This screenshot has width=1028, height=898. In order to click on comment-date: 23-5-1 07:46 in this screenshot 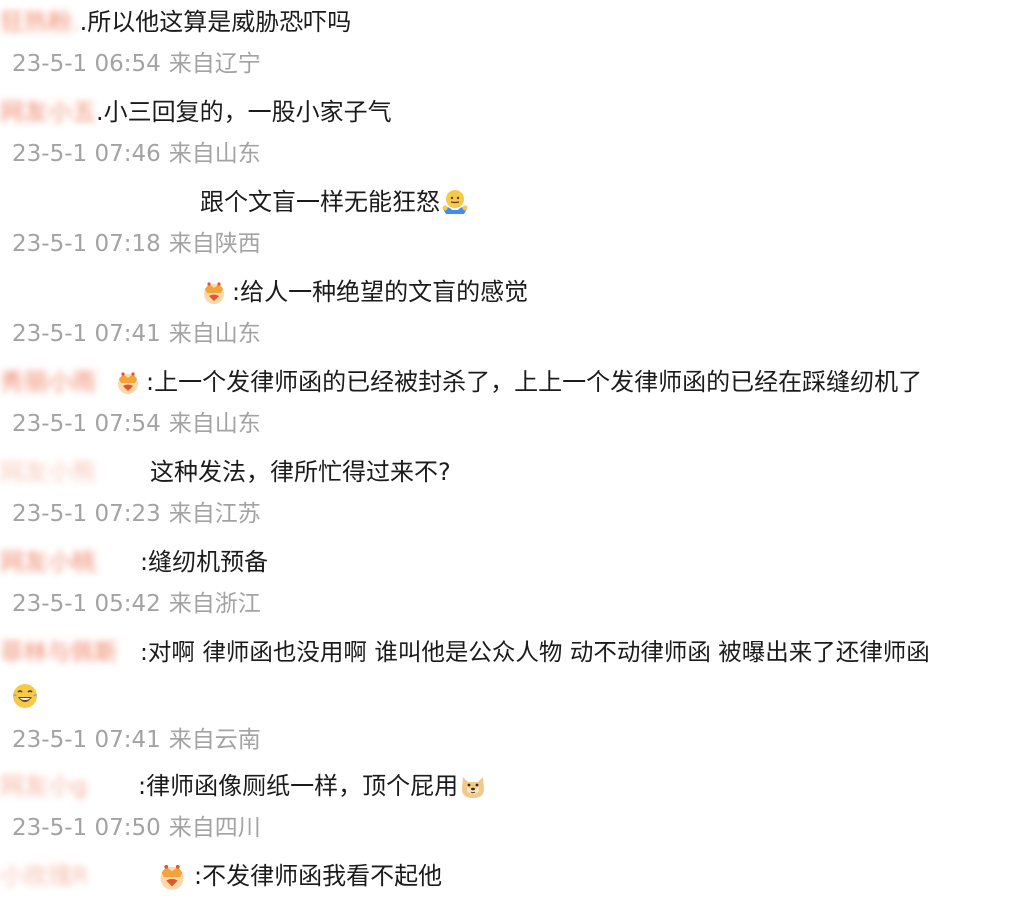, I will do `click(86, 154)`.